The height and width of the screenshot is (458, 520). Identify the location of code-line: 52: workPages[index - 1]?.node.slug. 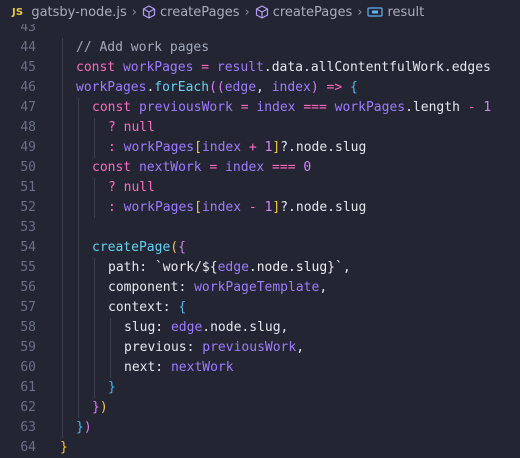
(260, 208).